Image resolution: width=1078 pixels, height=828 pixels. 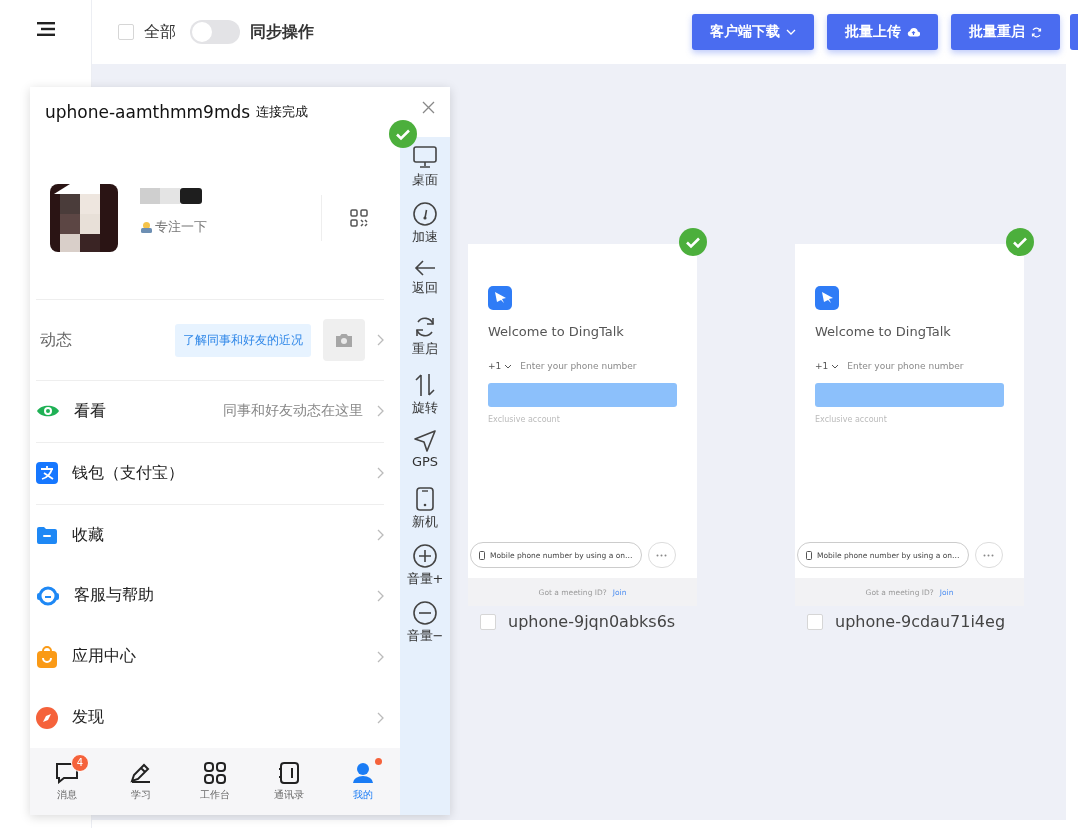 What do you see at coordinates (363, 772) in the screenshot?
I see `person-icon` at bounding box center [363, 772].